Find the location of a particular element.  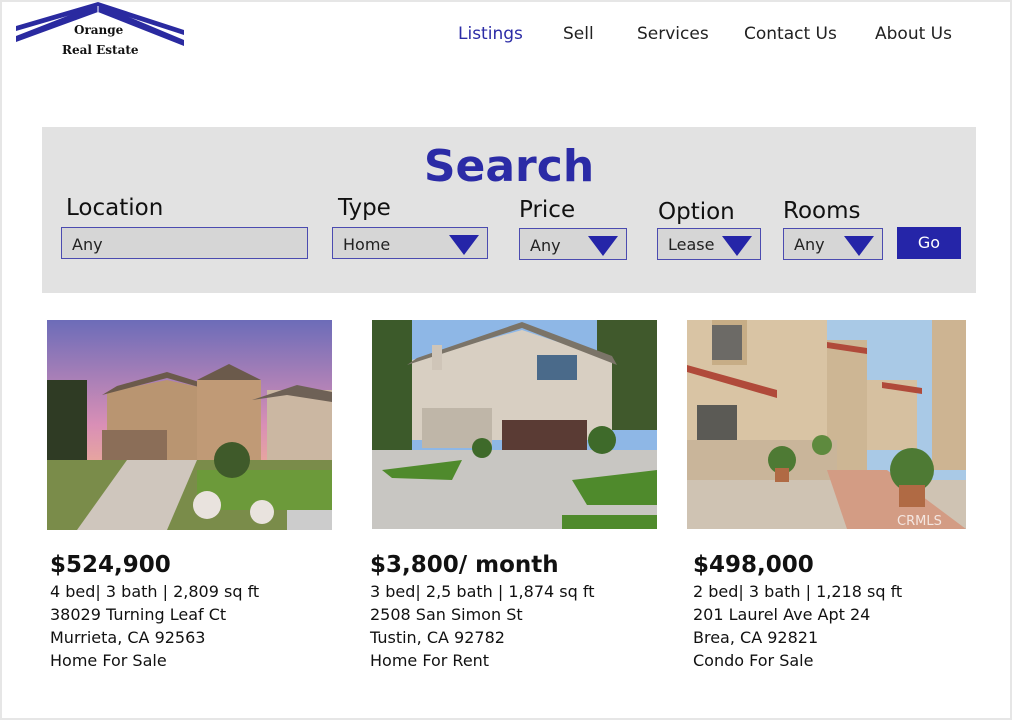

brand-name-line1: Orange is located at coordinates (99, 30).